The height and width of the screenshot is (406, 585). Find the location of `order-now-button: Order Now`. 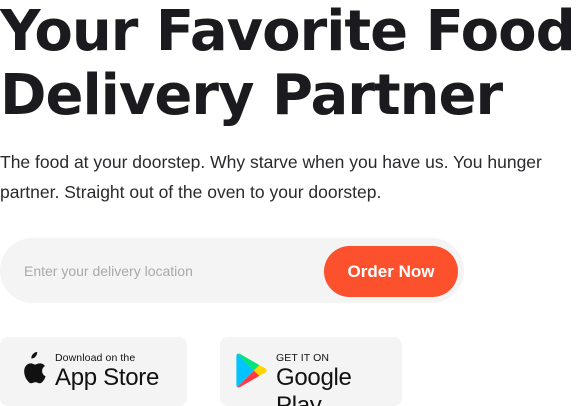

order-now-button: Order Now is located at coordinates (391, 271).